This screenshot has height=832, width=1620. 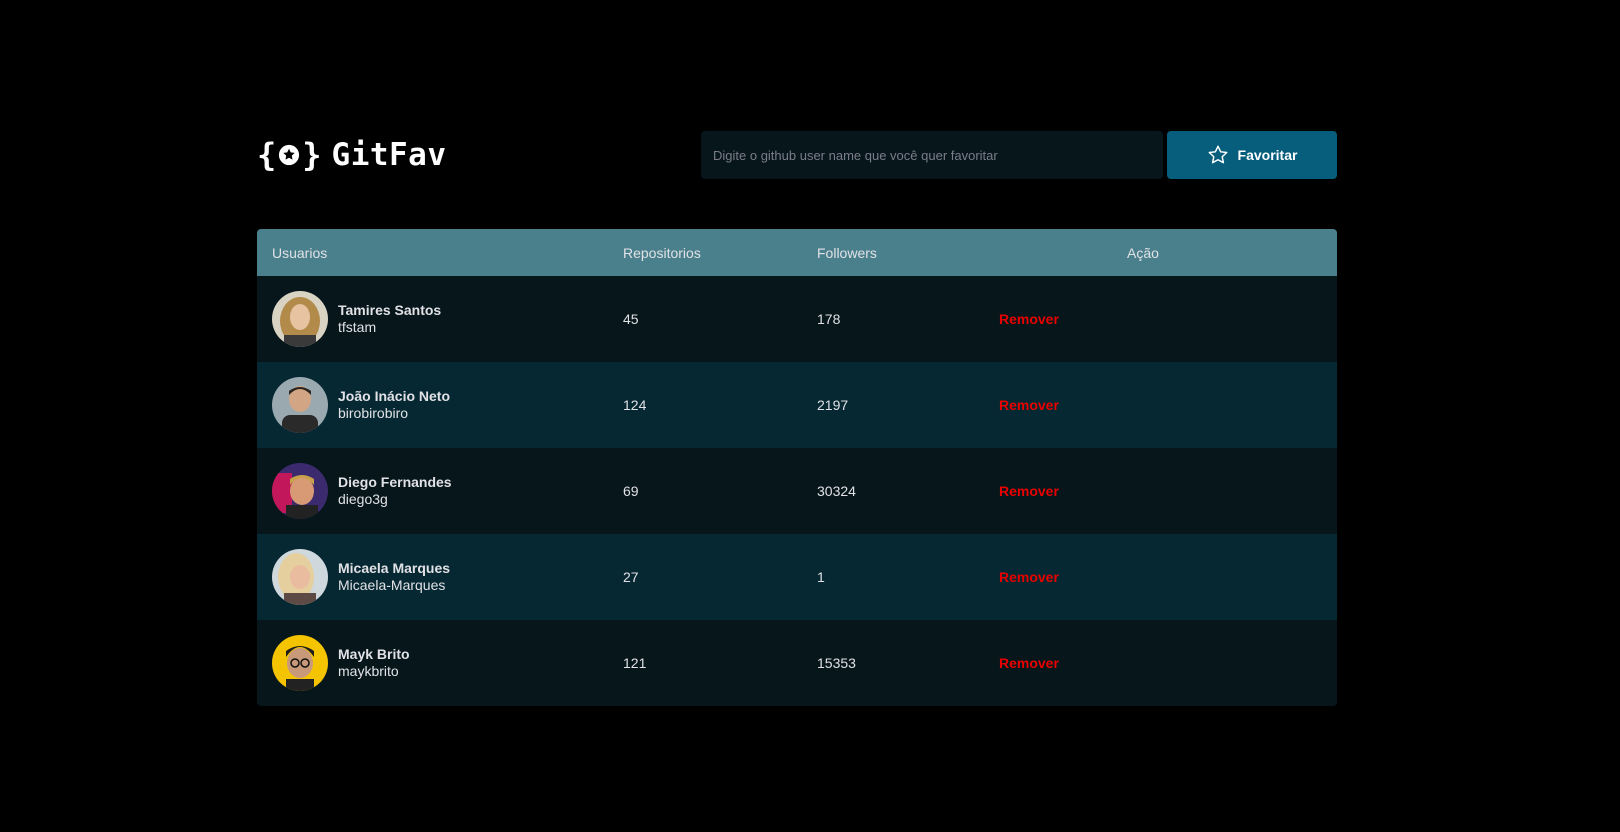 I want to click on table-row: Tamires Santos tfstam 45 178 Remover, so click(x=797, y=319).